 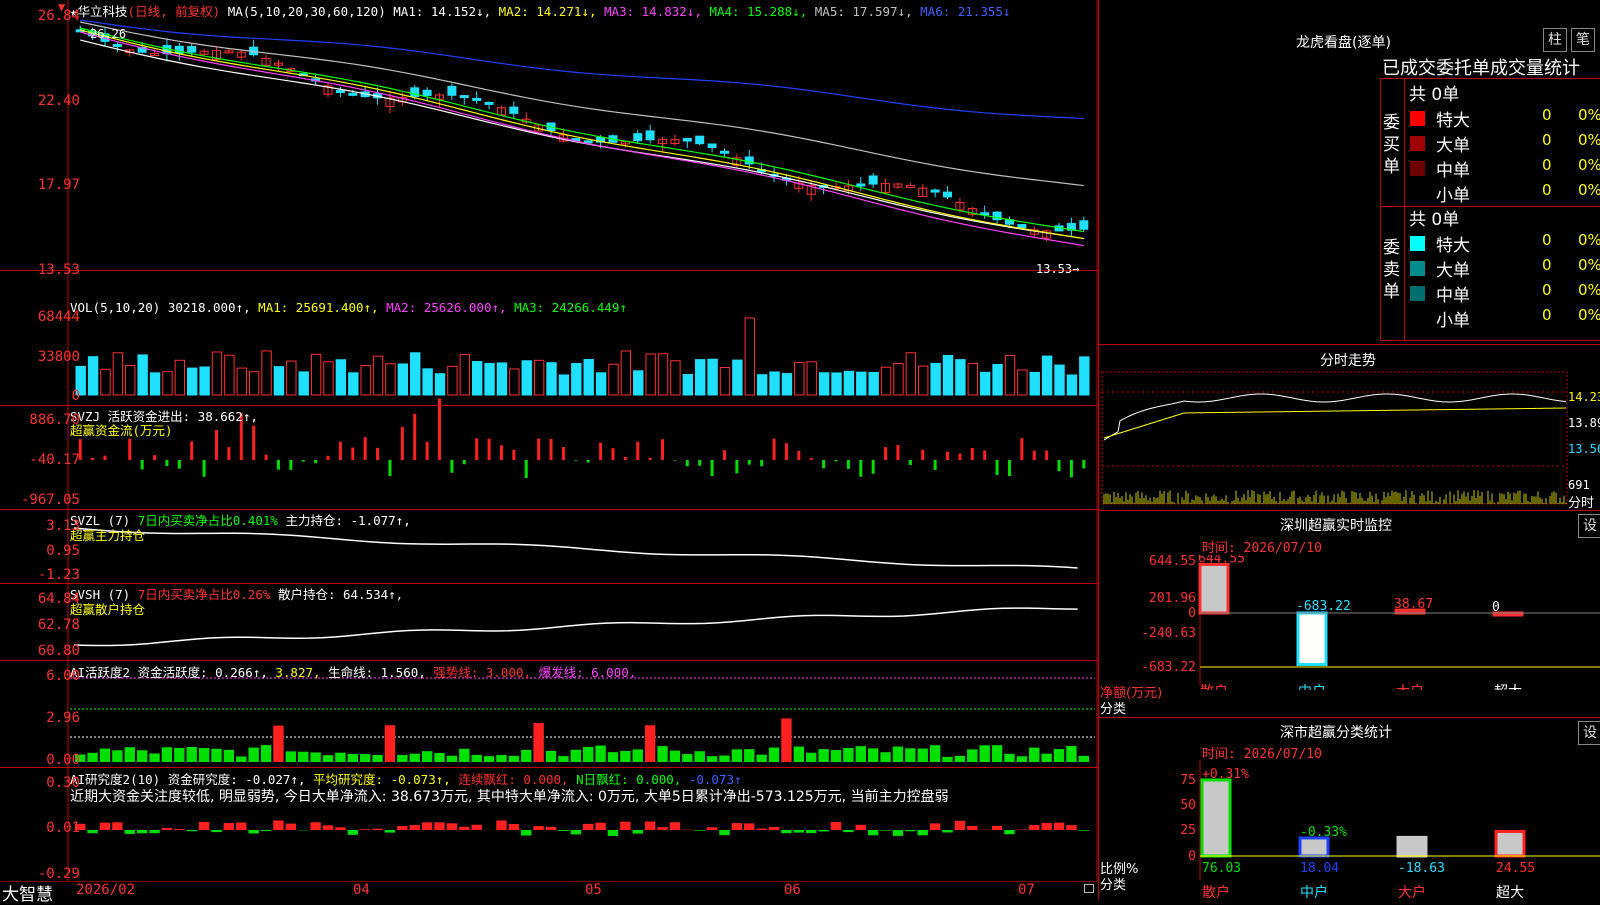 What do you see at coordinates (1262, 546) in the screenshot?
I see `sz-time: 时间: 2026/07/10` at bounding box center [1262, 546].